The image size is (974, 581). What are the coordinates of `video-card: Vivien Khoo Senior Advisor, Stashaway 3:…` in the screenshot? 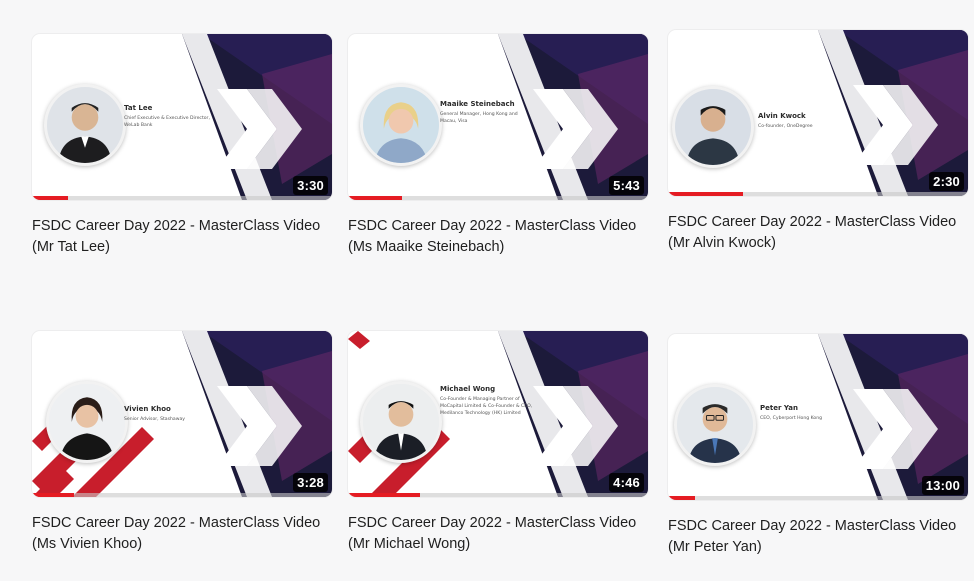 It's located at (182, 443).